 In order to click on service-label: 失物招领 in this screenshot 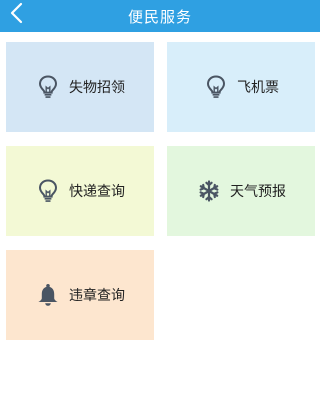, I will do `click(97, 88)`.